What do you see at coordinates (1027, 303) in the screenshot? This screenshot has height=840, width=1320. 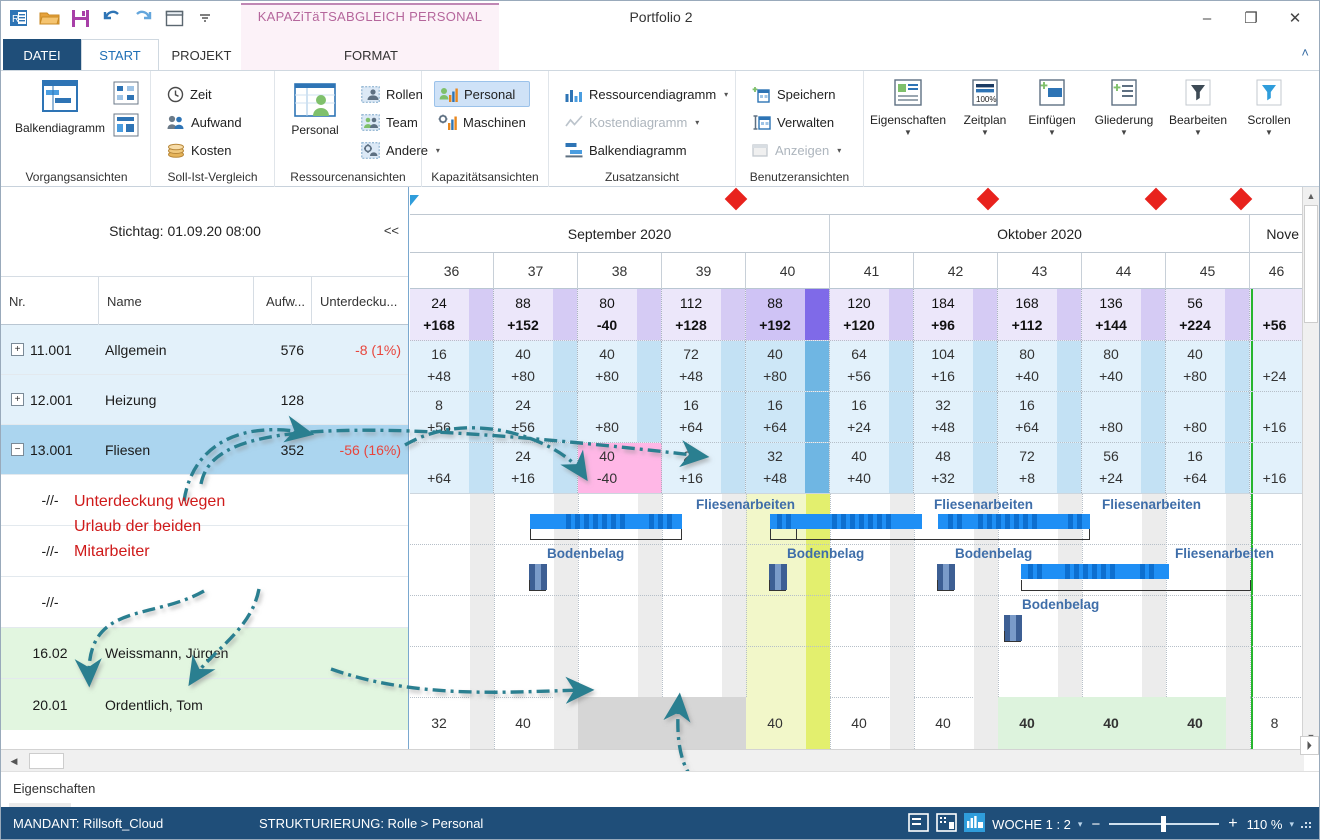 I see `capacity-value: 168` at bounding box center [1027, 303].